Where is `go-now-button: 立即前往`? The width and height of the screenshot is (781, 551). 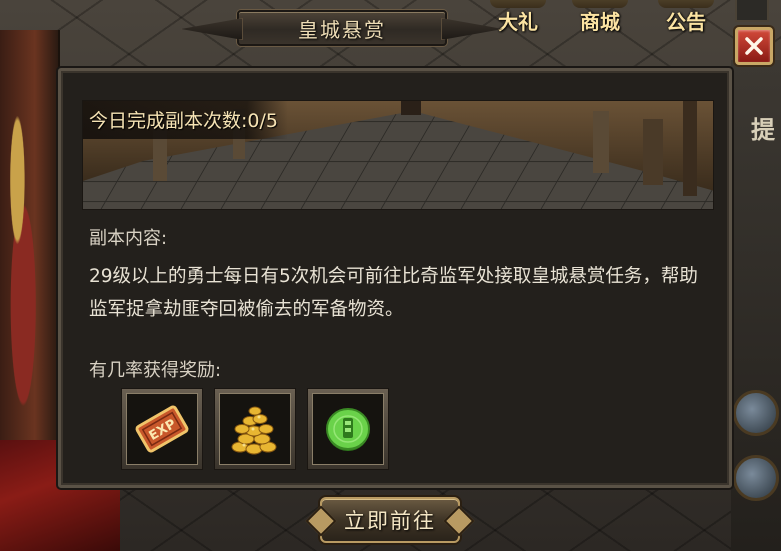 go-now-button: 立即前往 is located at coordinates (390, 520).